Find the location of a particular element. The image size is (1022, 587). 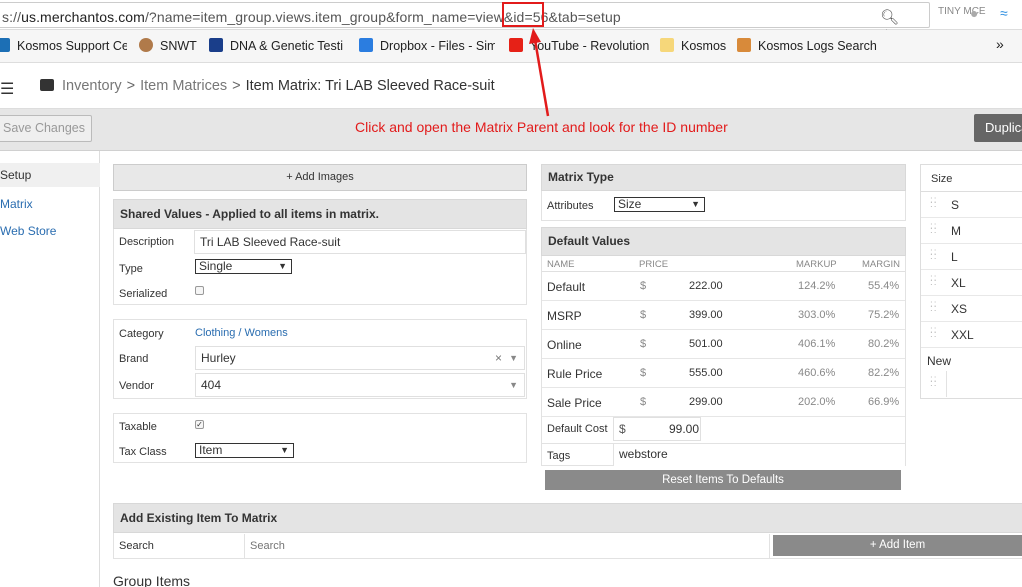

add-images-label: + Add Images is located at coordinates (320, 177).